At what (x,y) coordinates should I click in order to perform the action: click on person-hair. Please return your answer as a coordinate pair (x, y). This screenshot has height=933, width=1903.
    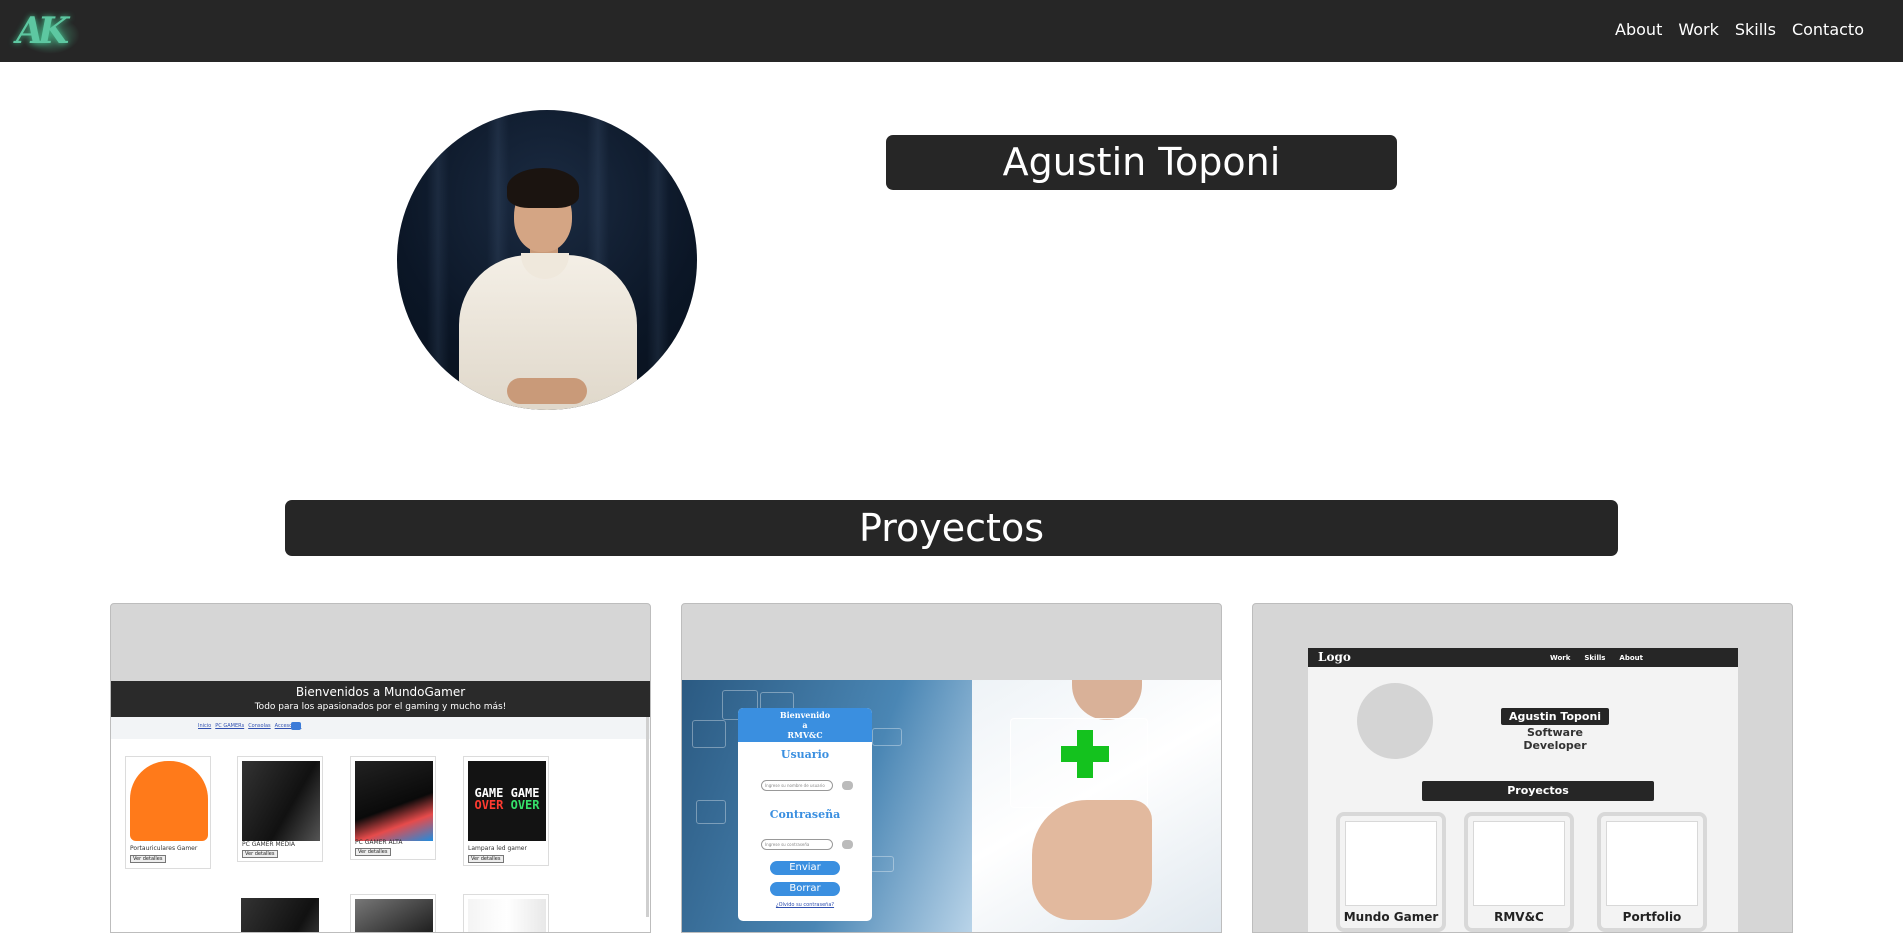
    Looking at the image, I should click on (543, 188).